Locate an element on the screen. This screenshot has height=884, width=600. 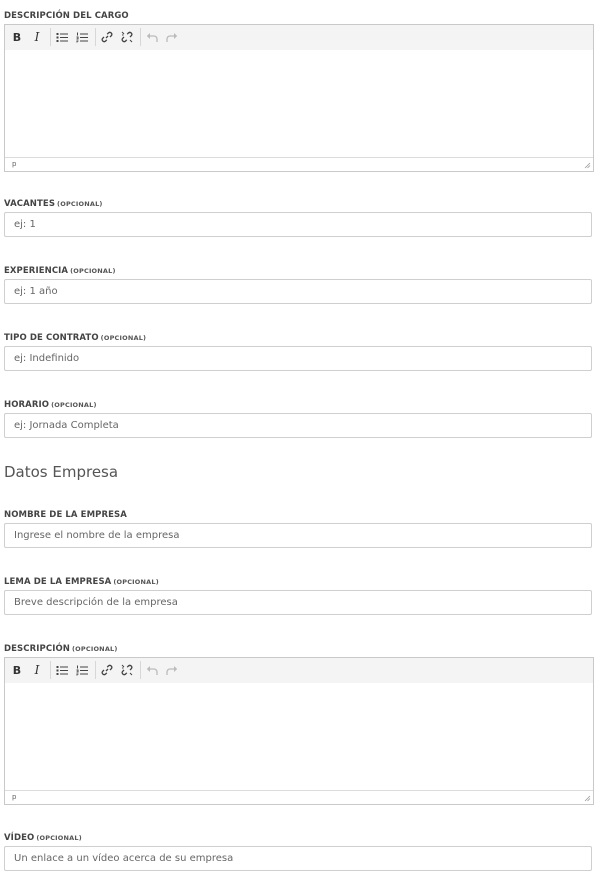
company-tagline-input is located at coordinates (298, 602).